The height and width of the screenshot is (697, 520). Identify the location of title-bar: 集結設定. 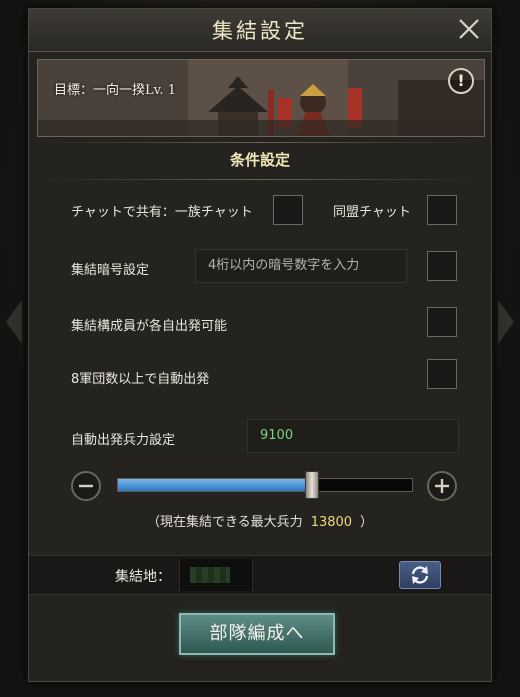
(260, 30).